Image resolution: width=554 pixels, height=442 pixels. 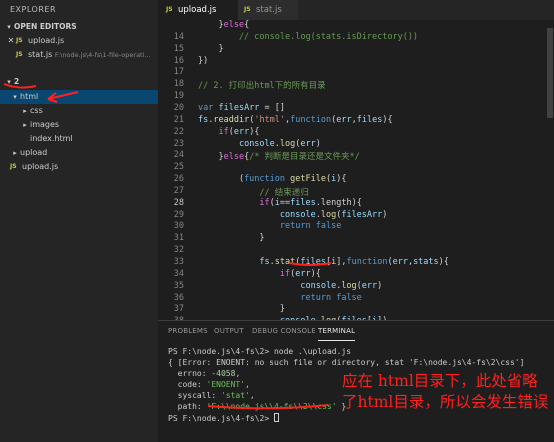 I want to click on line-number: 15, so click(x=178, y=48).